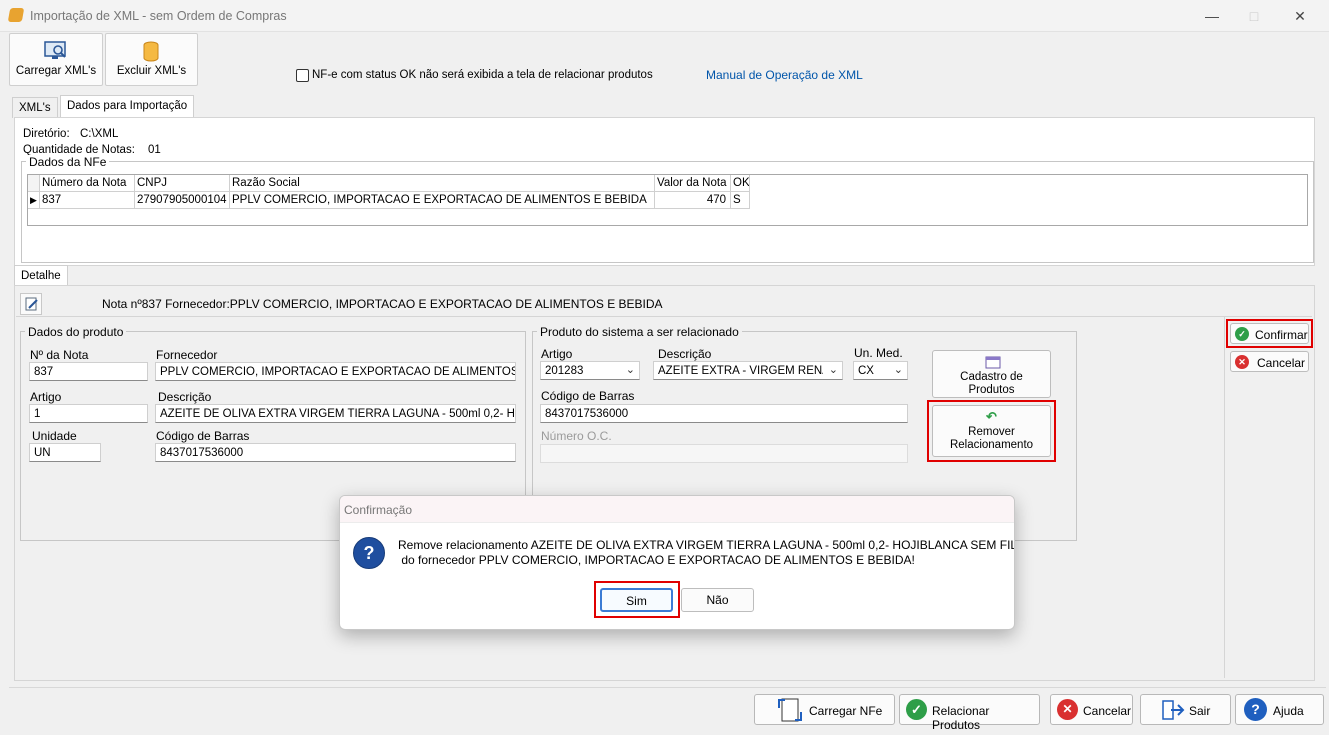  Describe the element at coordinates (693, 183) in the screenshot. I see `col-valor: Valor da Nota` at that location.